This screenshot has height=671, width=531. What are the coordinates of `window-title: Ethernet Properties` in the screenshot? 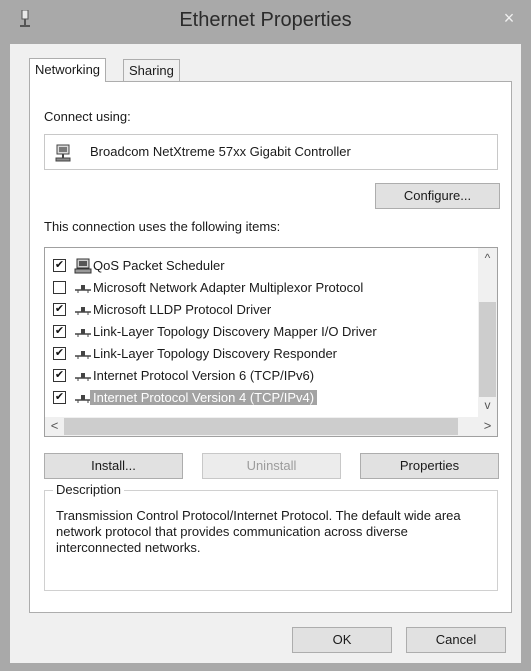 It's located at (265, 20).